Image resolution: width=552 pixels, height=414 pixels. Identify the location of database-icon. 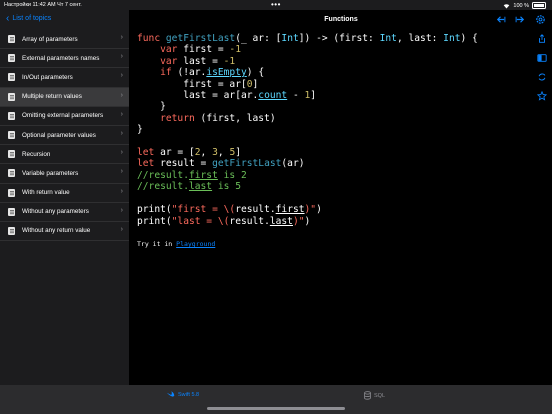
(367, 395).